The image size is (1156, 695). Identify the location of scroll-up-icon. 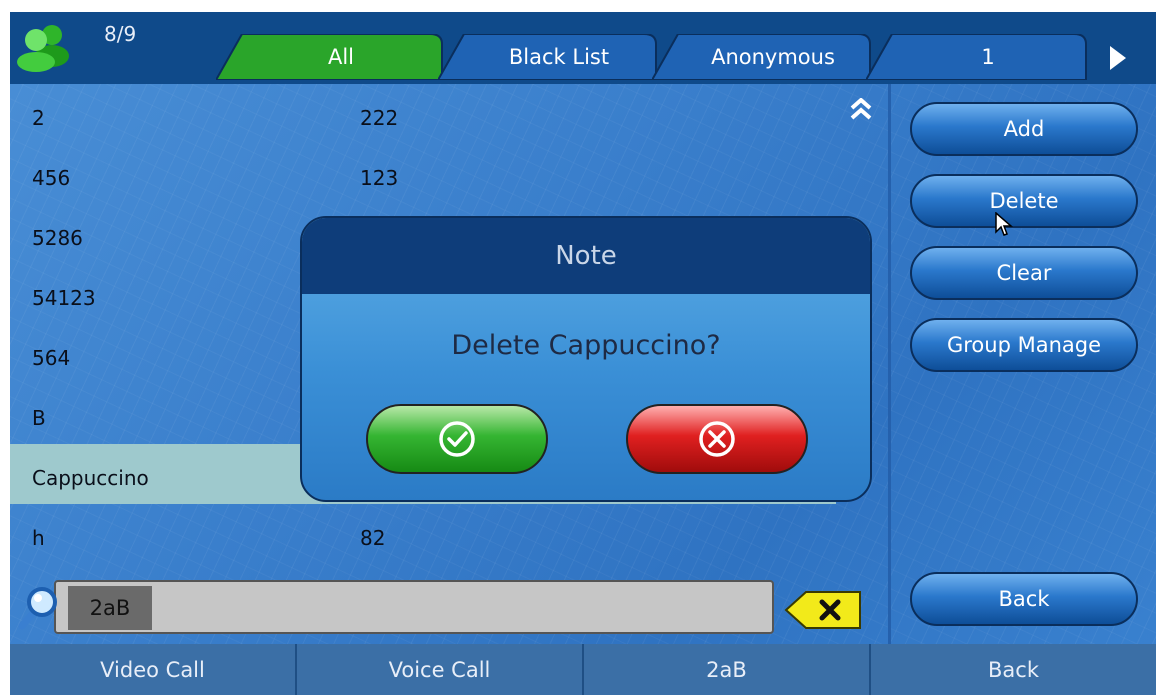
(861, 109).